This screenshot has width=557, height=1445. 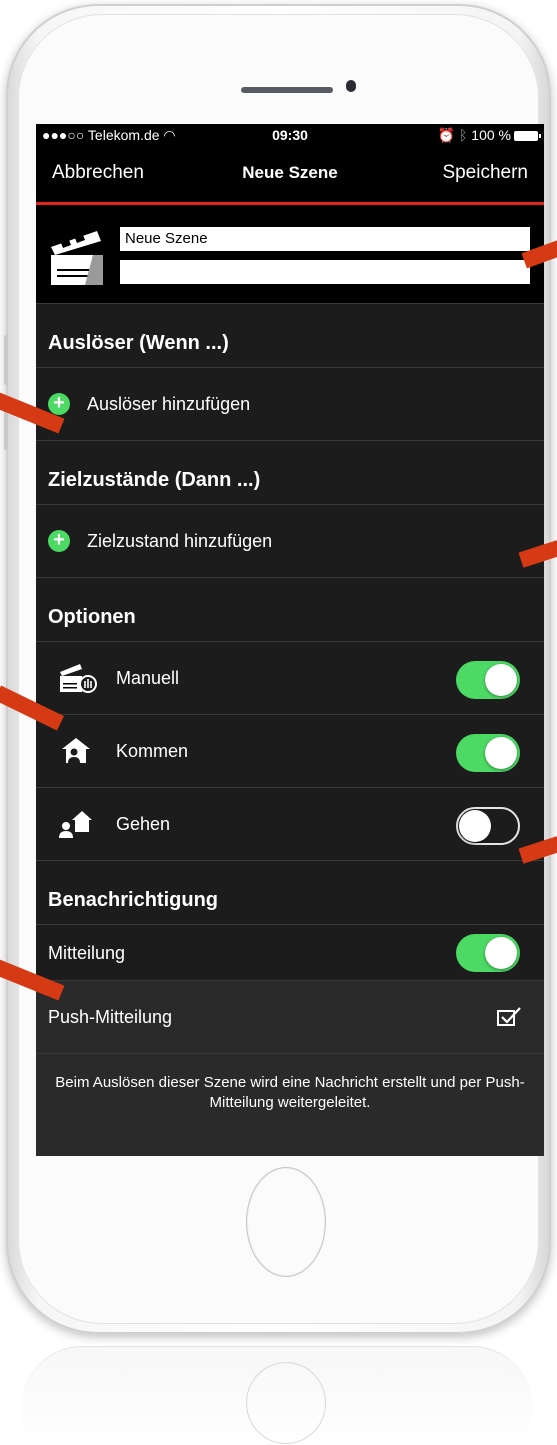 I want to click on toggle-message, so click(x=488, y=953).